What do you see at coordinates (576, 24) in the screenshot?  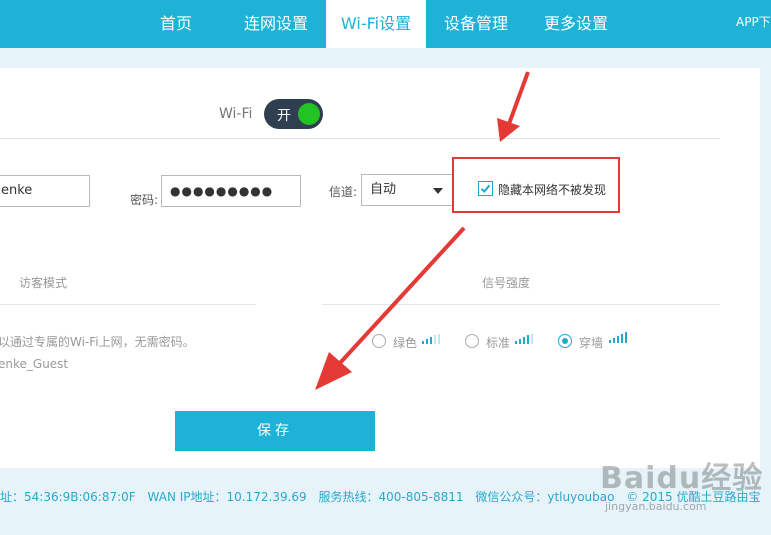 I see `nav-item-more-settings: 更多设置` at bounding box center [576, 24].